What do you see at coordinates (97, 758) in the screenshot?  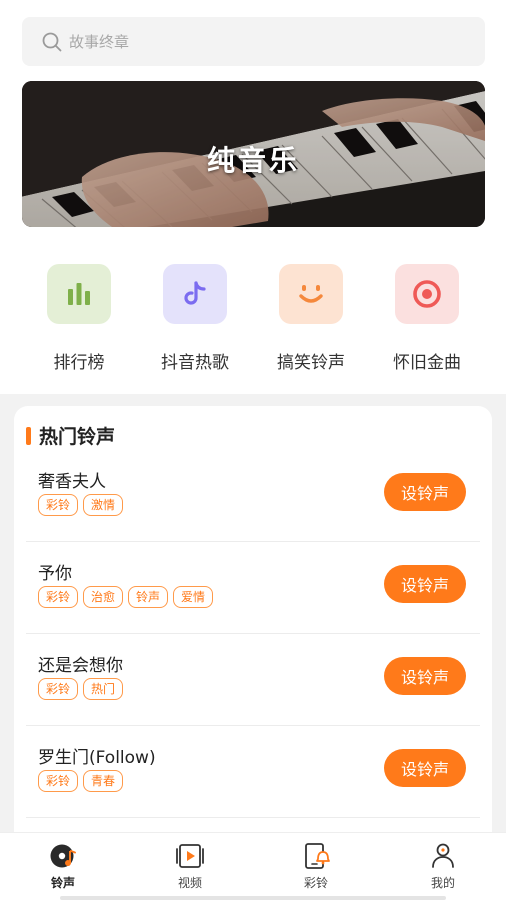 I see `song-title: 罗生门(Follow)` at bounding box center [97, 758].